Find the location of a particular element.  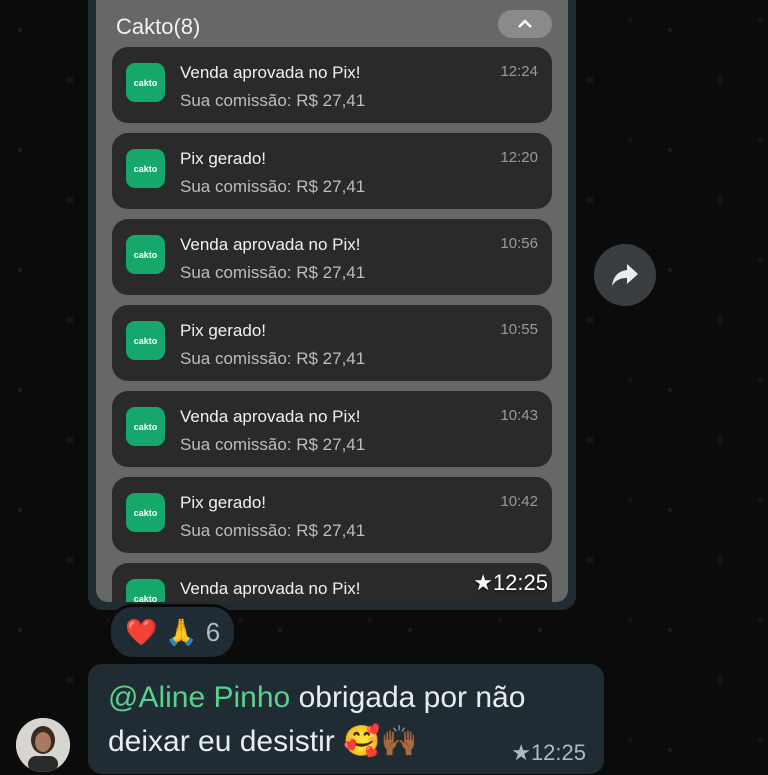

user-avatar-icon is located at coordinates (43, 745).